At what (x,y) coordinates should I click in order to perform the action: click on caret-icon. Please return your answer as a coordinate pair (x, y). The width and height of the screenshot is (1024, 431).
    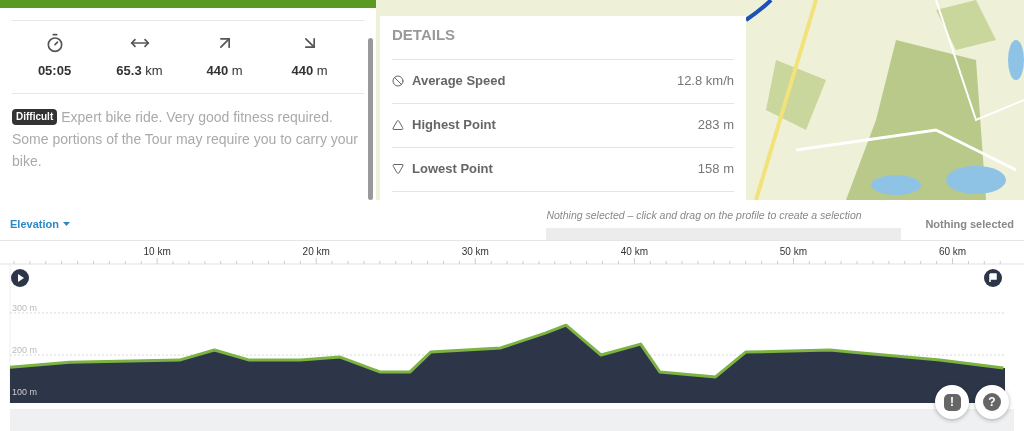
    Looking at the image, I should click on (66, 224).